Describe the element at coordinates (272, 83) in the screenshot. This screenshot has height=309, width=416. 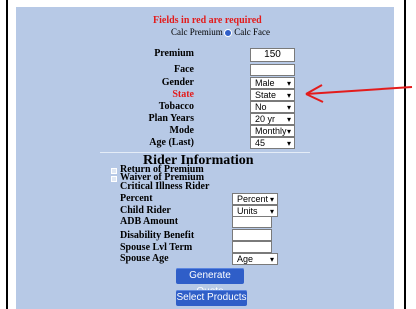
I see `gender-select: Male` at that location.